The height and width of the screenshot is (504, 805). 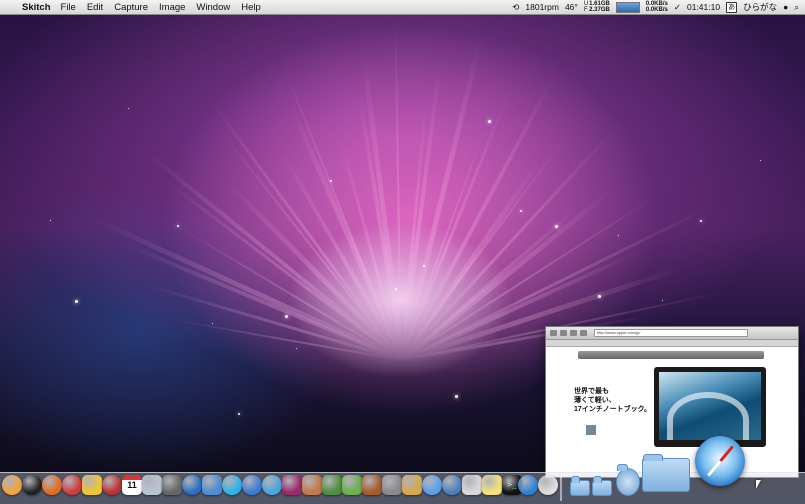 I want to click on lifebuoy-icon, so click(x=72, y=485).